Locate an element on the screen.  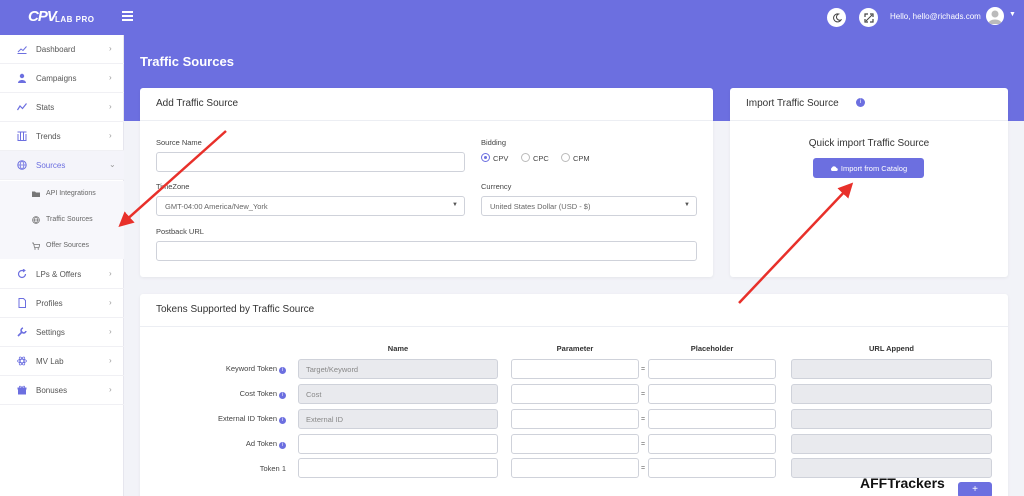
sidebar-item-bonuses: Bonuses › is located at coordinates (62, 390).